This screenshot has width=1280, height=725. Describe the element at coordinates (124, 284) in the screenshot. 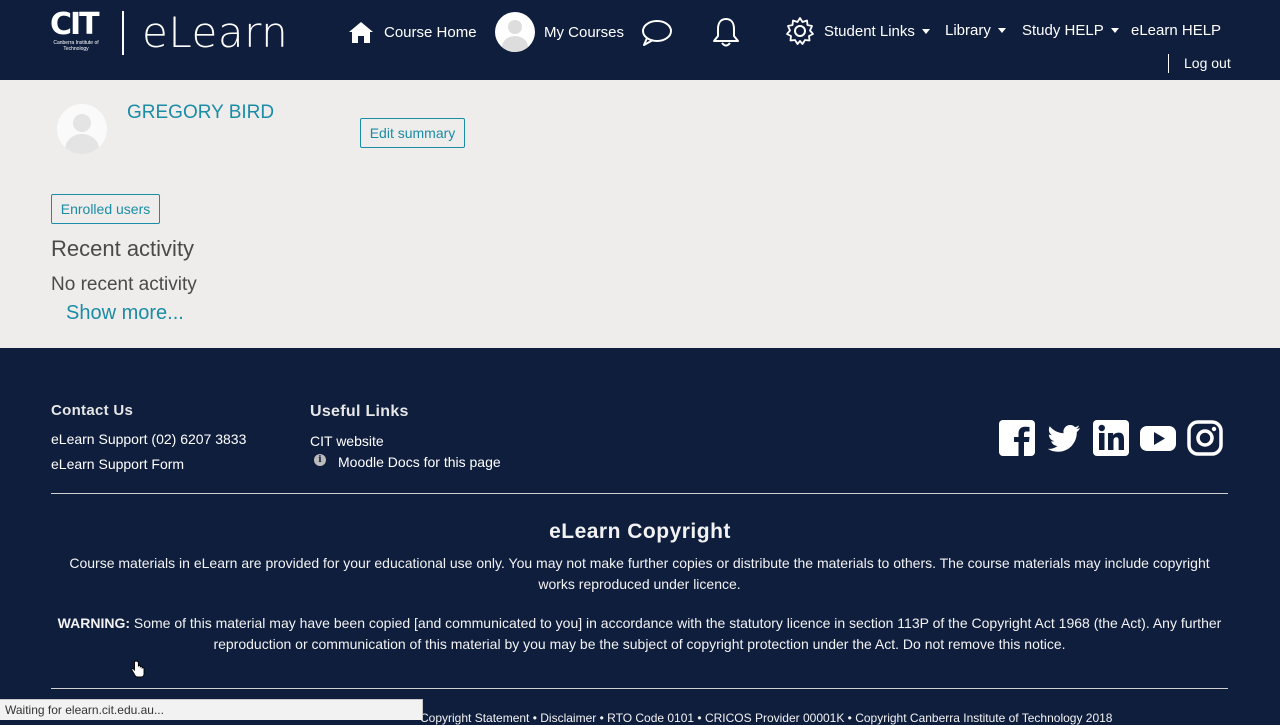

I see `no-recent-activity-text: No recent activity` at that location.